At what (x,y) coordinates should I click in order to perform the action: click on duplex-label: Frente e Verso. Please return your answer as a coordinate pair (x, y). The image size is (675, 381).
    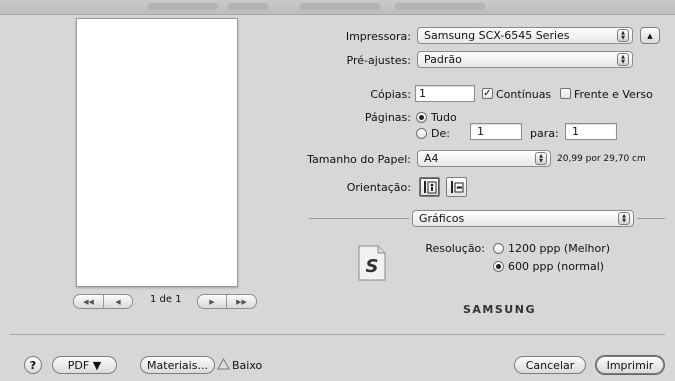
    Looking at the image, I should click on (613, 94).